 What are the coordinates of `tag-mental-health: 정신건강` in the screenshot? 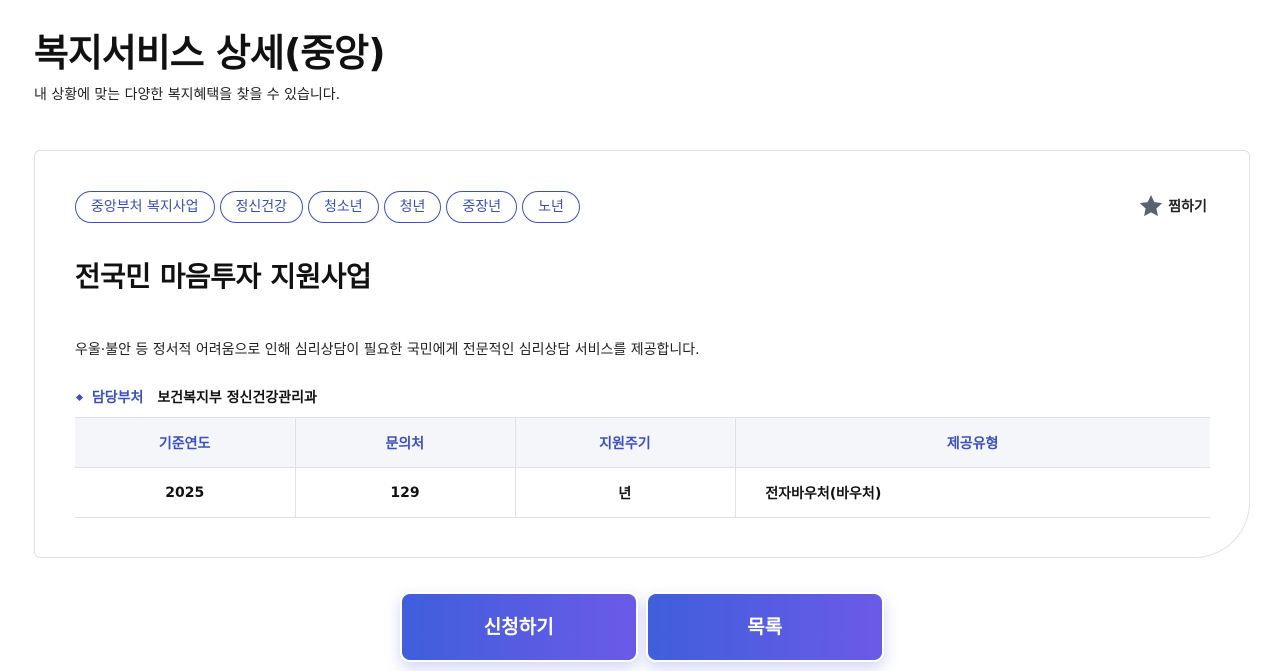 It's located at (261, 207).